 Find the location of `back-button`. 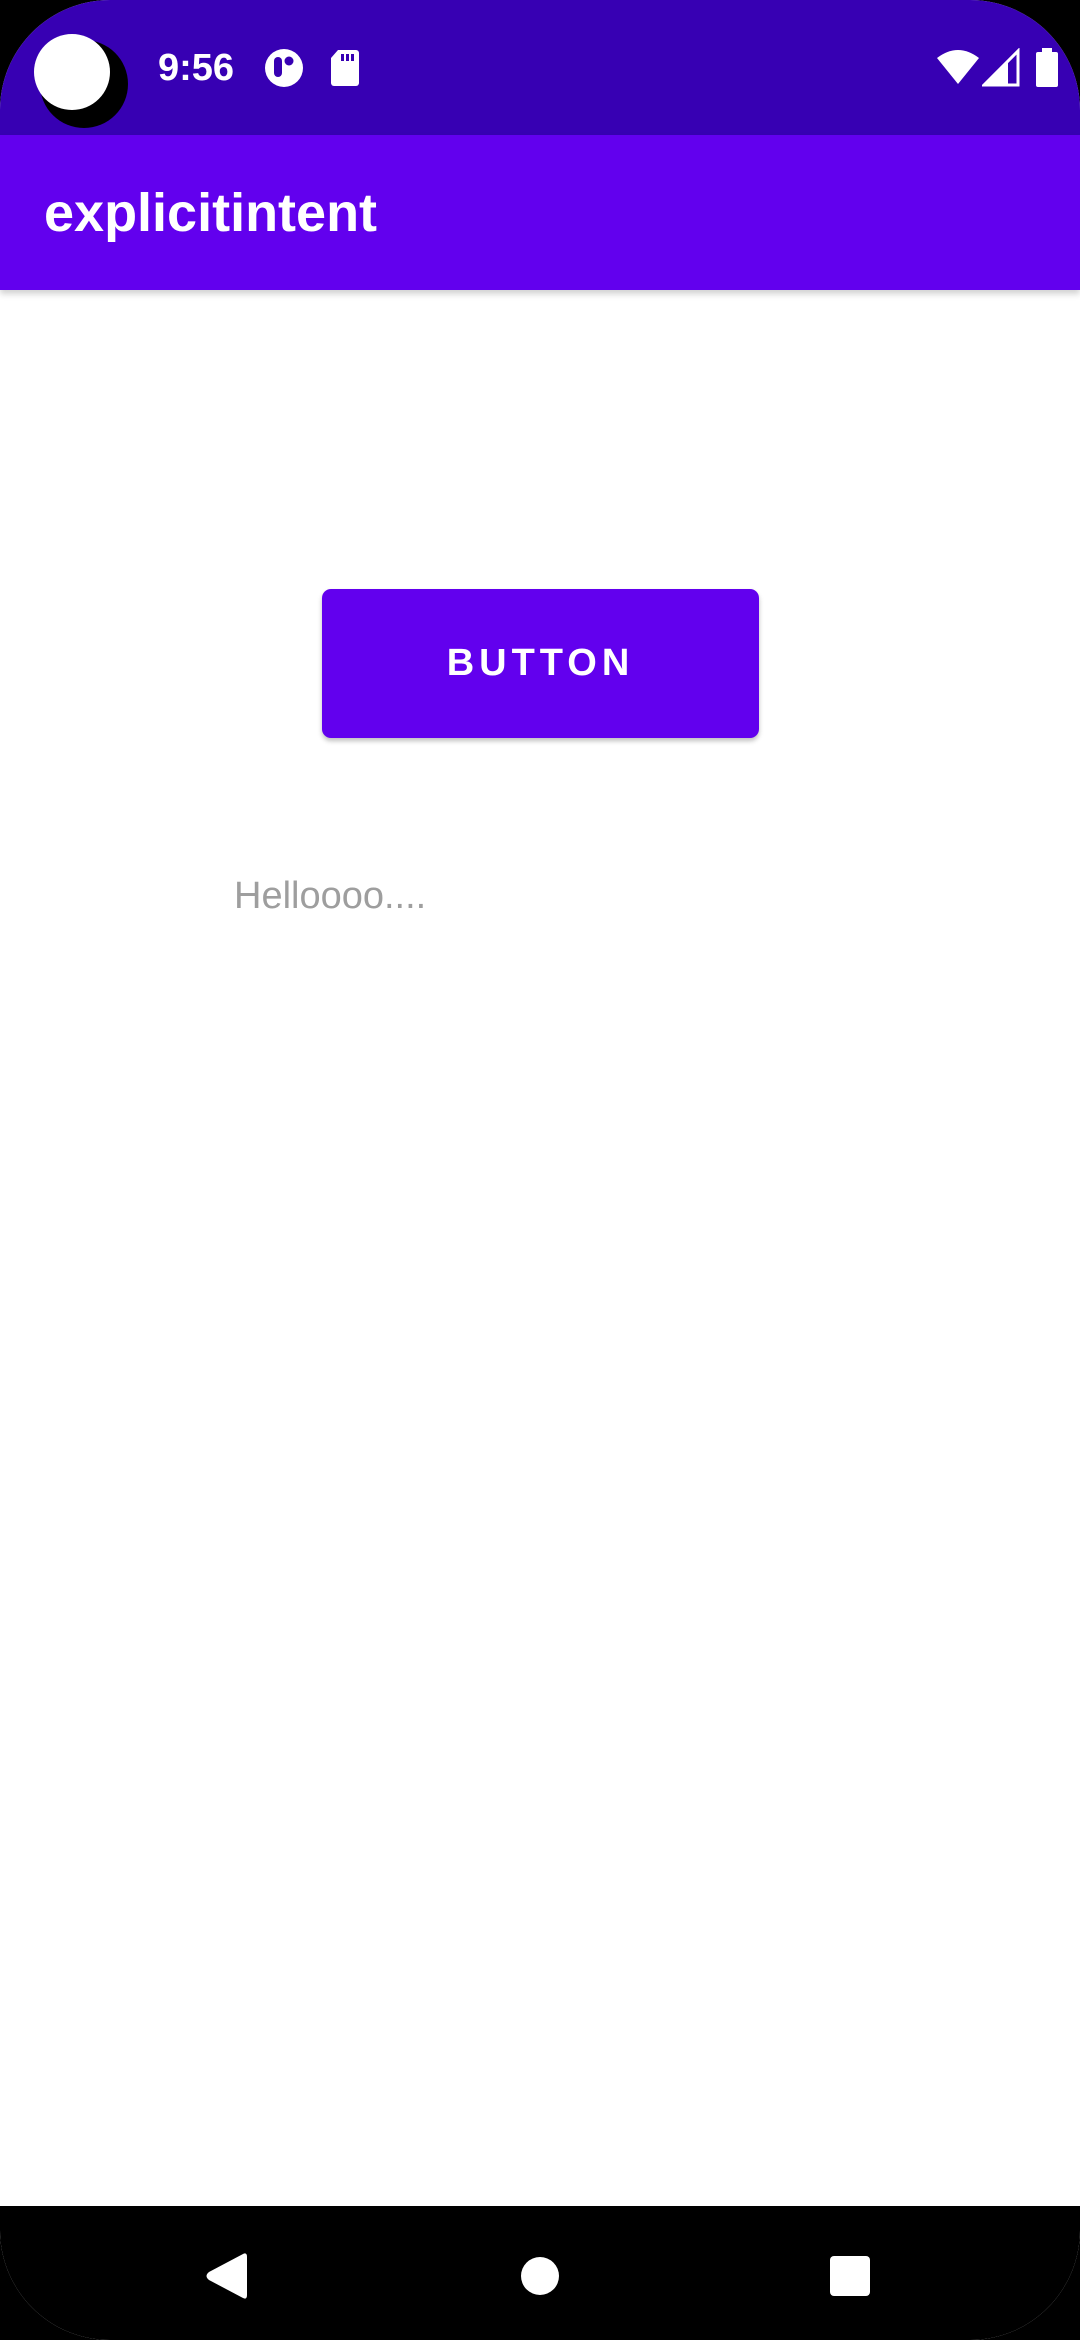

back-button is located at coordinates (226, 2276).